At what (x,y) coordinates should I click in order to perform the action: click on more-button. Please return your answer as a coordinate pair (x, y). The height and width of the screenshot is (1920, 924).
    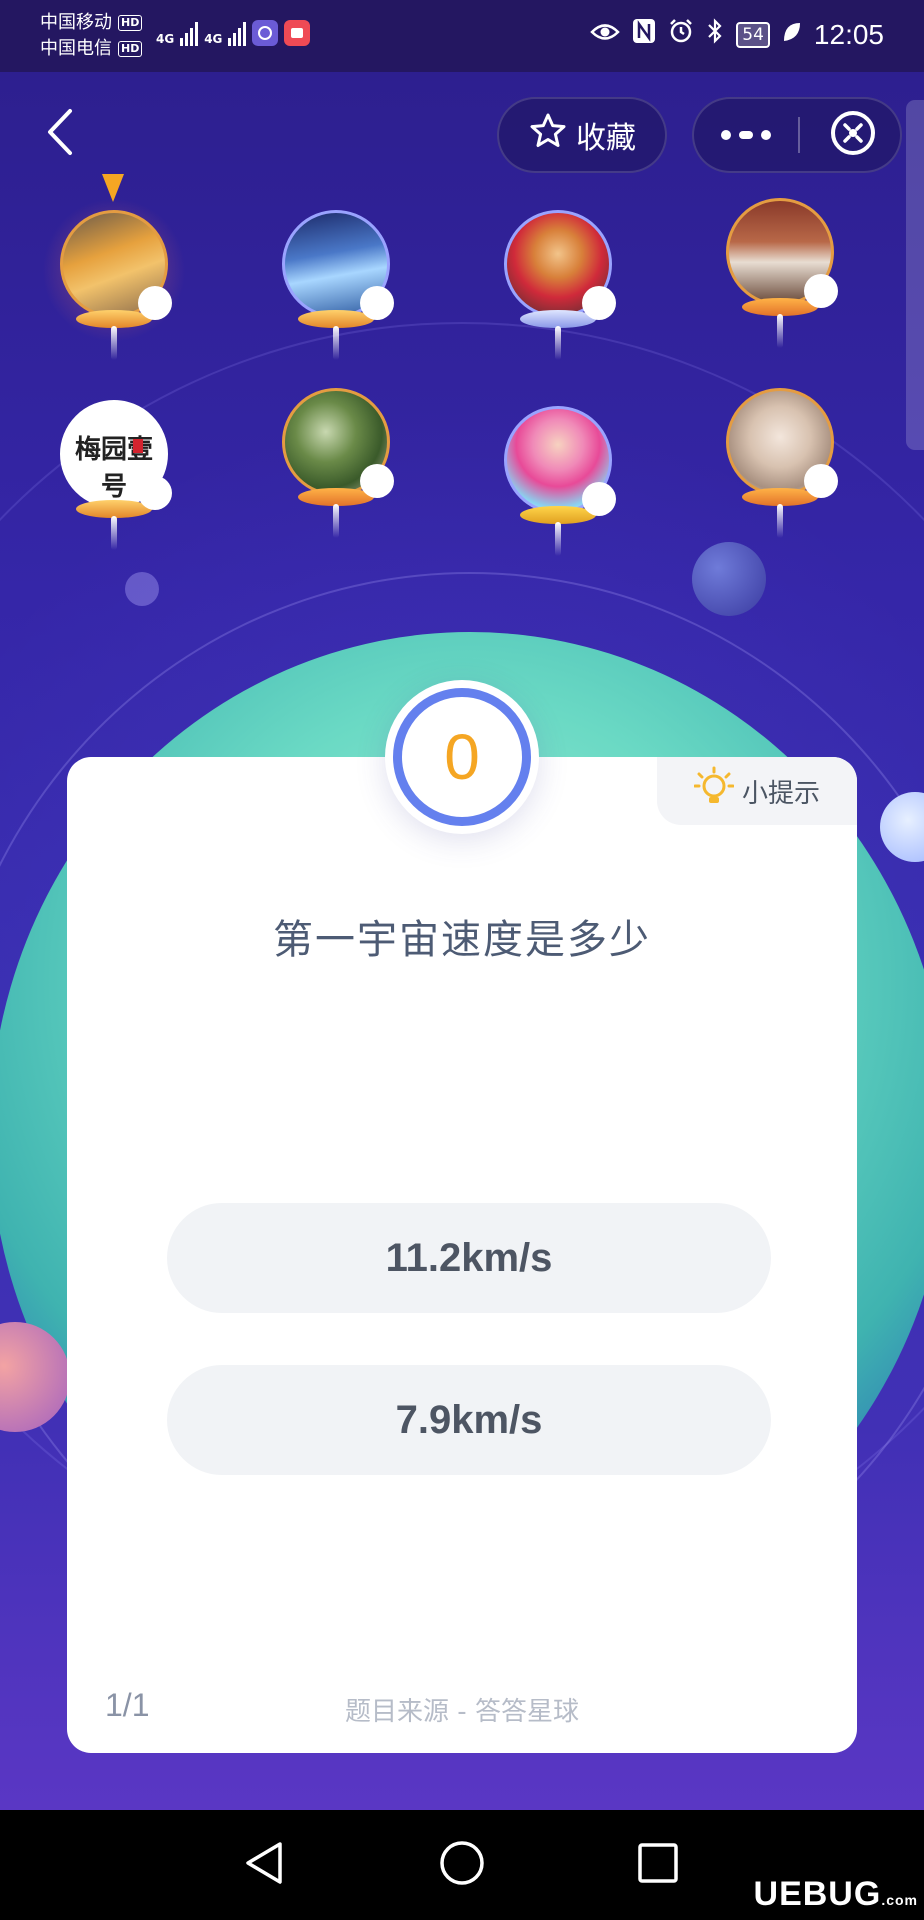
    Looking at the image, I should click on (746, 135).